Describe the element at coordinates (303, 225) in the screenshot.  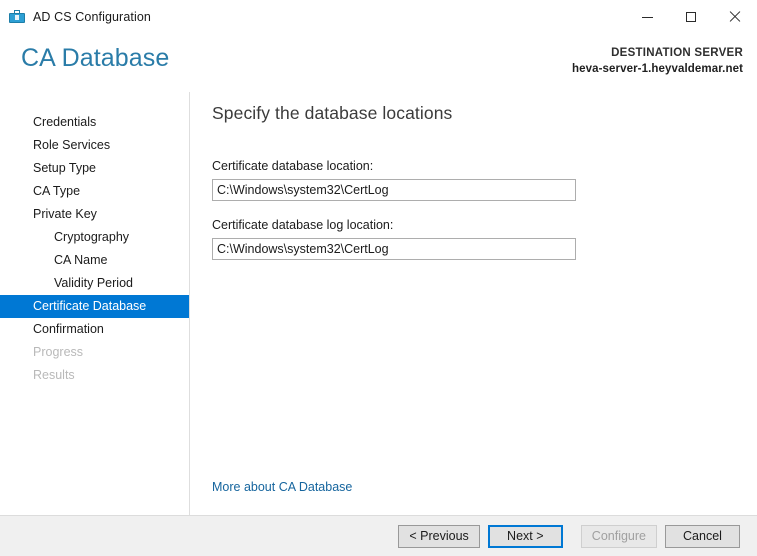
I see `certificate-database-log-location-label: Certificate database log location:` at that location.